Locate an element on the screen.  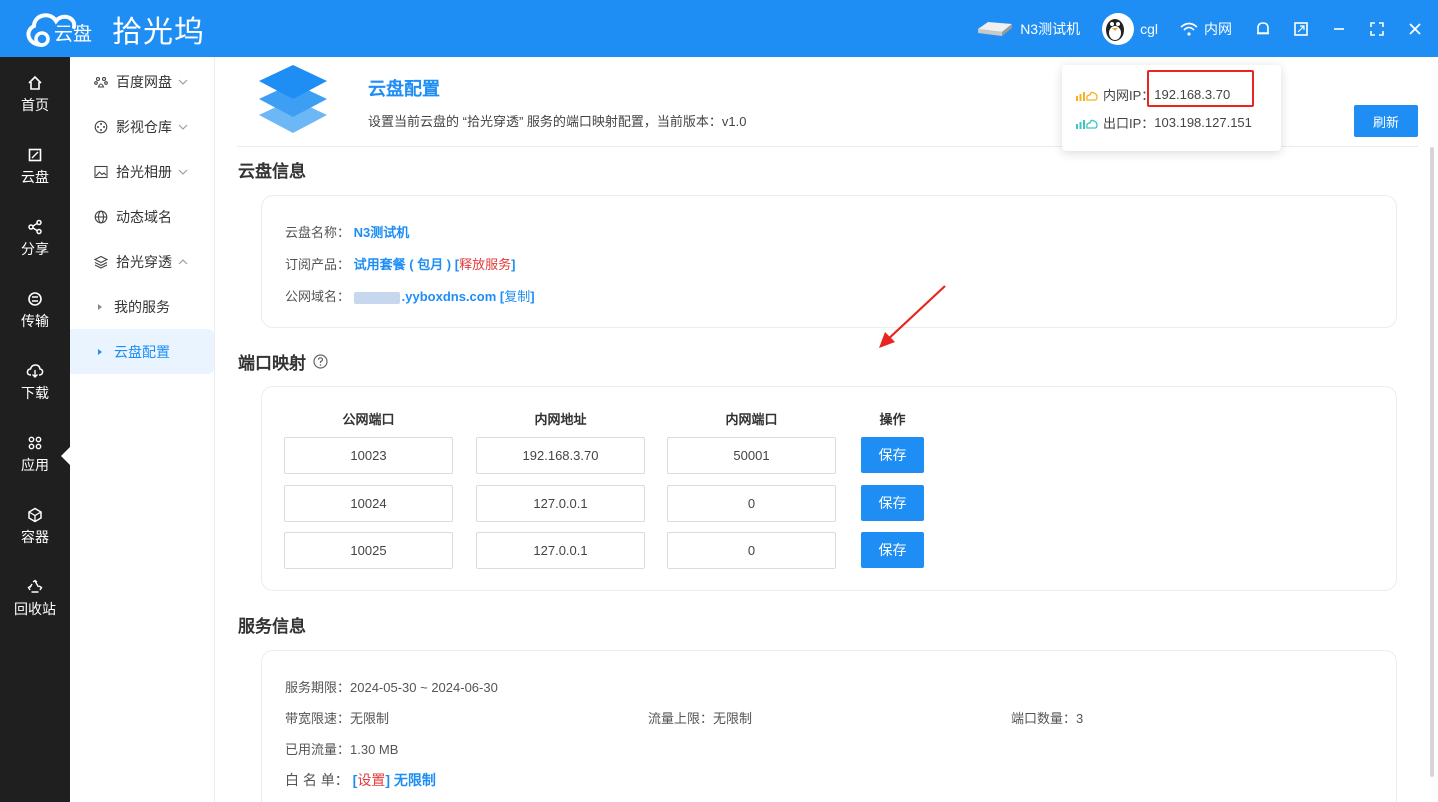
fullscreen-icon is located at coordinates (1377, 28).